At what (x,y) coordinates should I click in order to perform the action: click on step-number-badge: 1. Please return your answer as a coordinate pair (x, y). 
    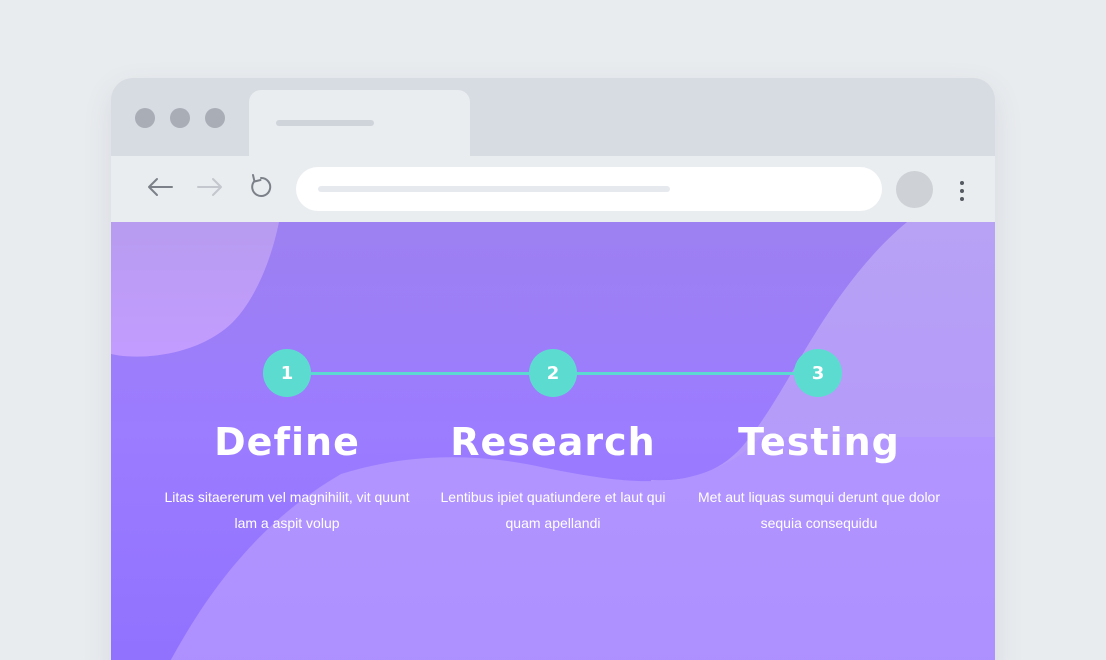
    Looking at the image, I should click on (287, 373).